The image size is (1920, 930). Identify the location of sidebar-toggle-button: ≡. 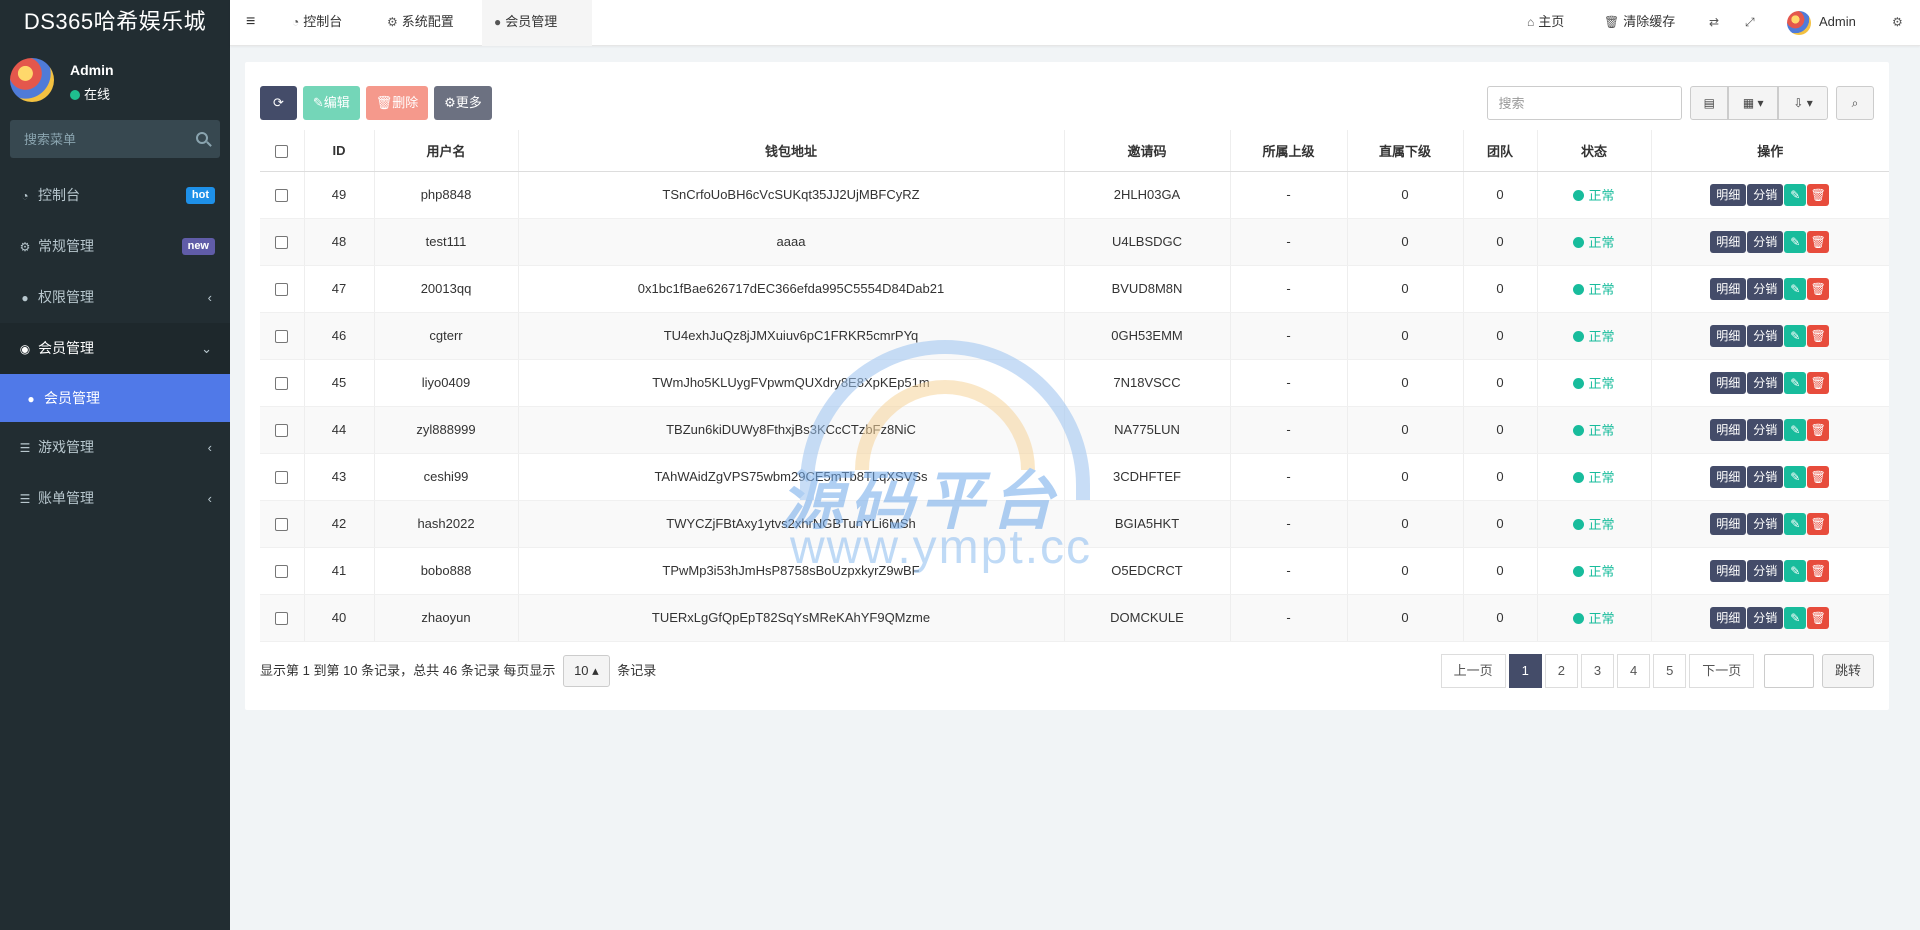
(250, 23).